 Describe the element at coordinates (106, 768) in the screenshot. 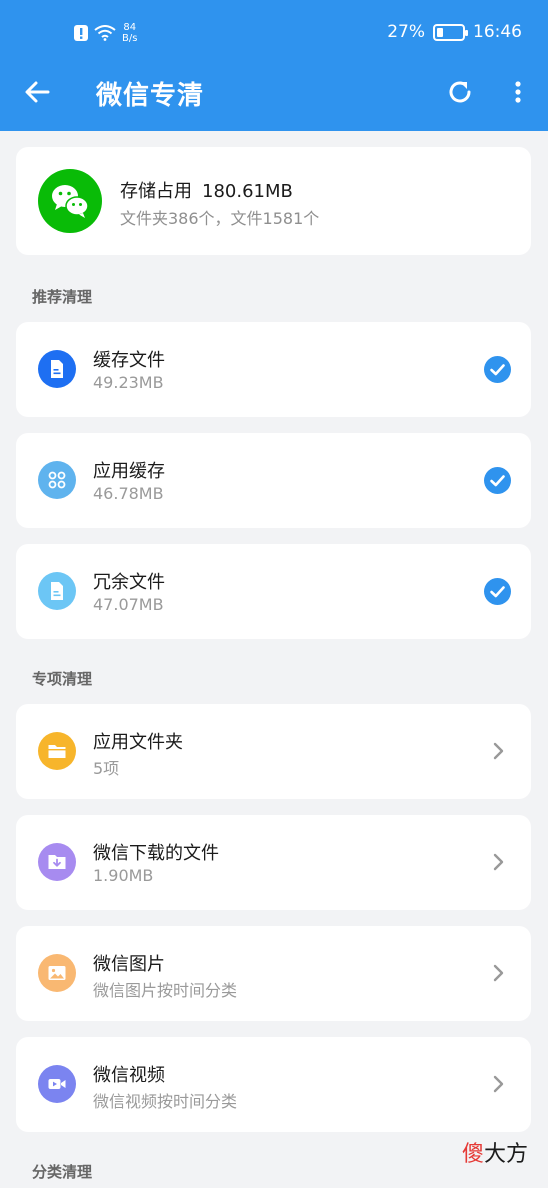

I see `item-detail: 5项` at that location.